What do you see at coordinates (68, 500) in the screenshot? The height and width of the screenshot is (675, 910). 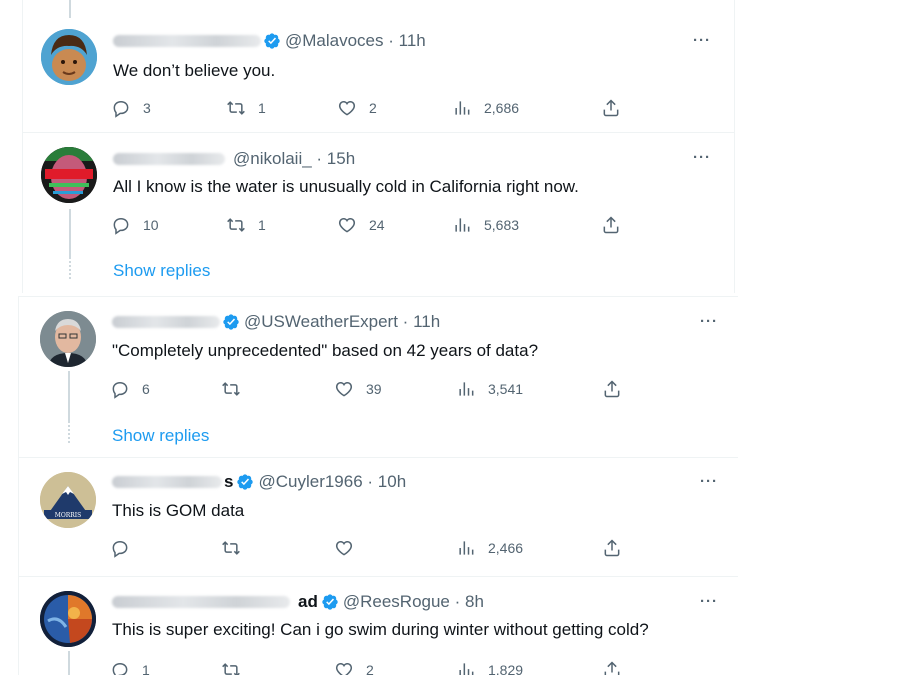 I see `avatar: MORRIS` at bounding box center [68, 500].